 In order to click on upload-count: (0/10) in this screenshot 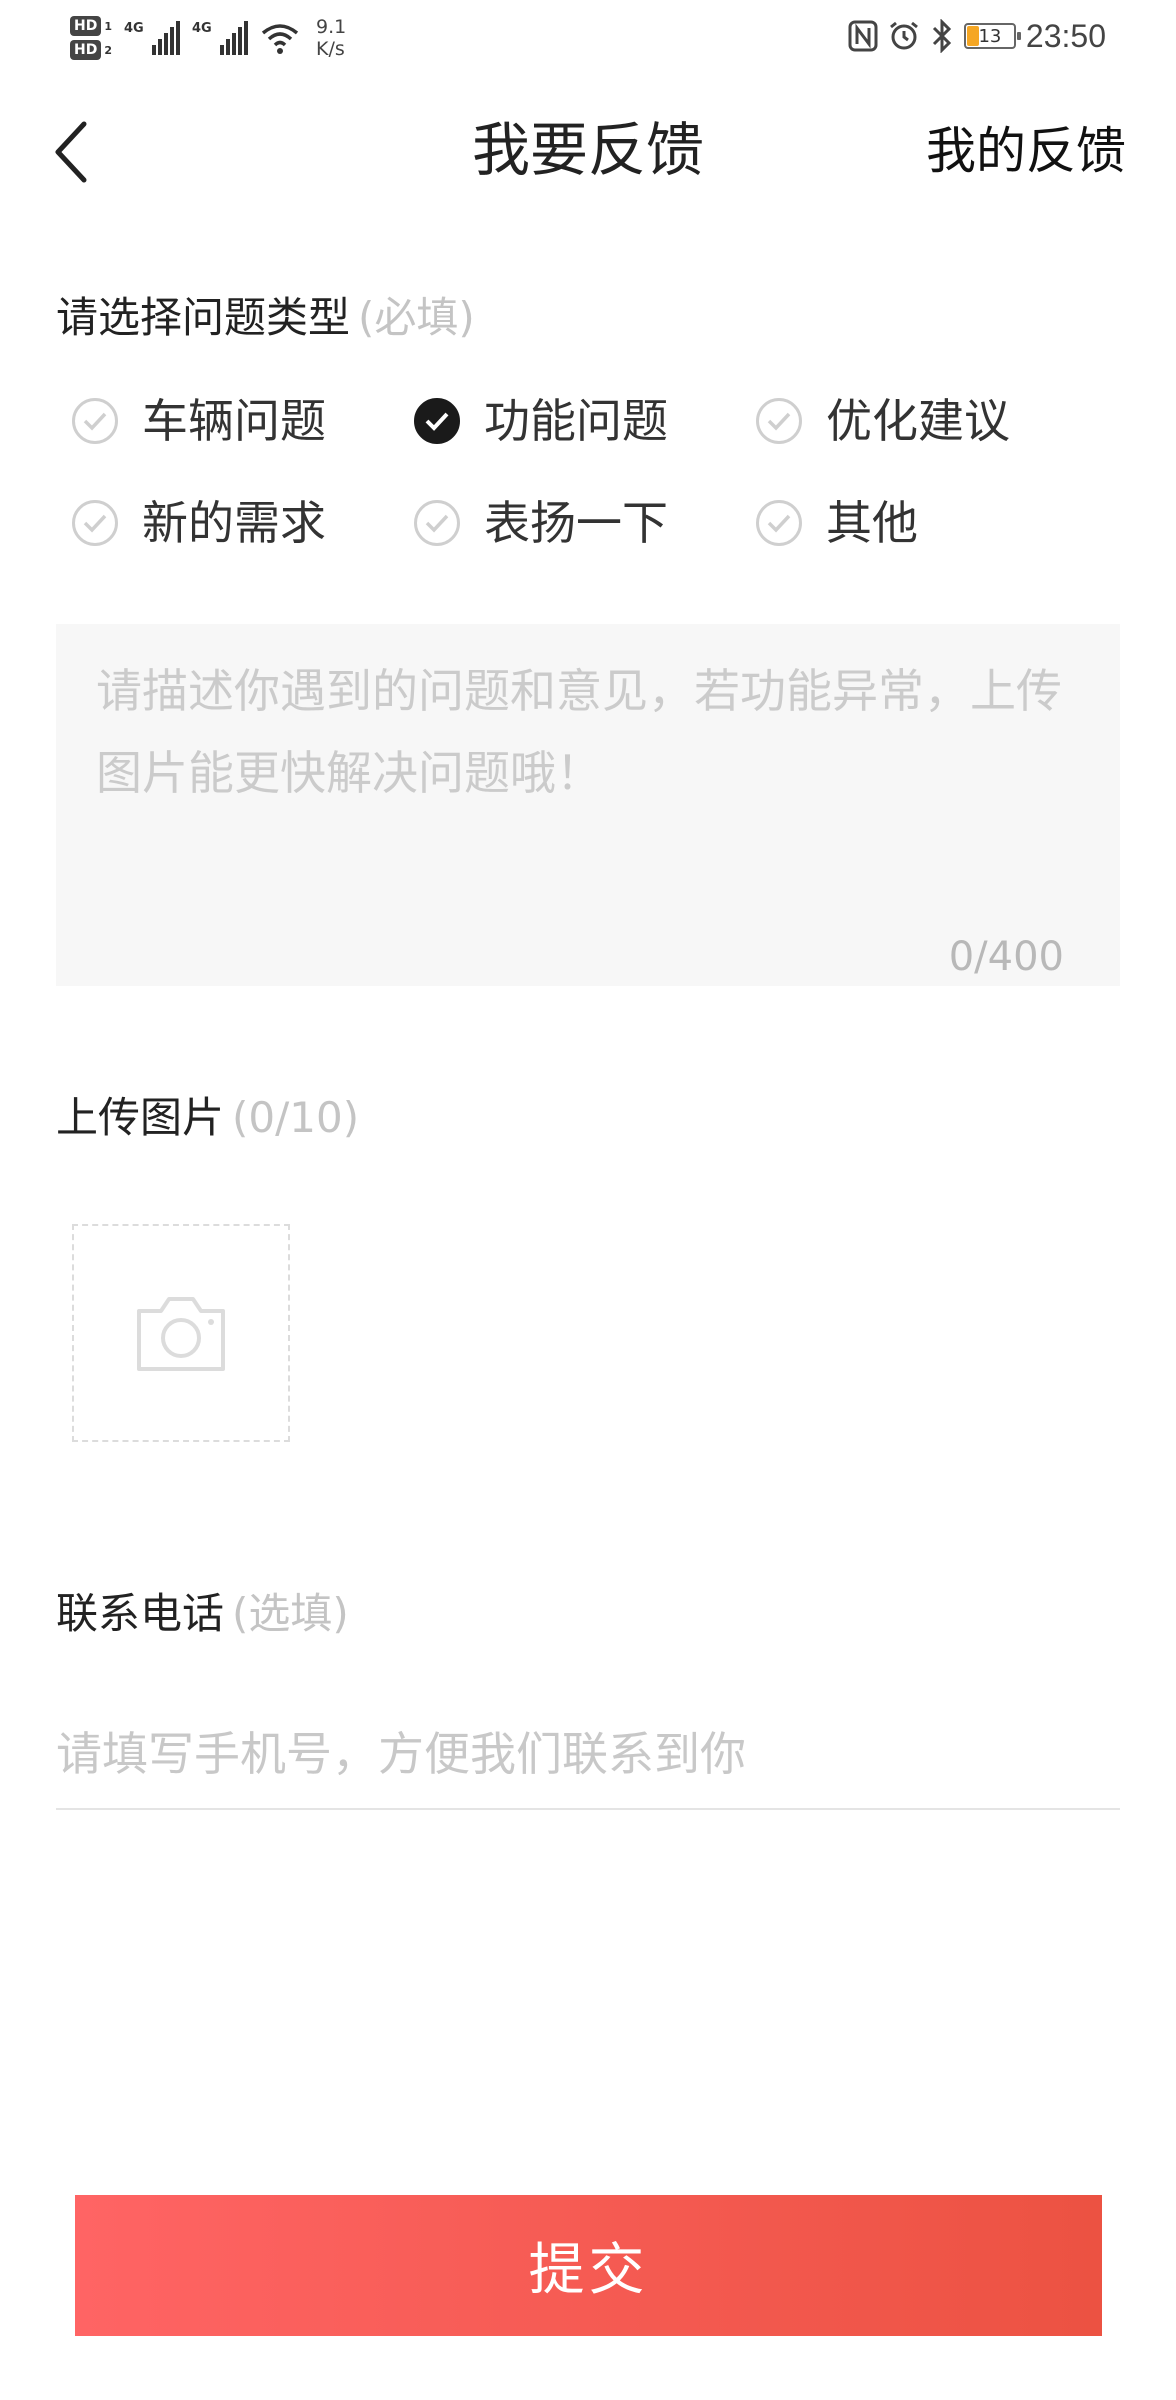, I will do `click(296, 1117)`.